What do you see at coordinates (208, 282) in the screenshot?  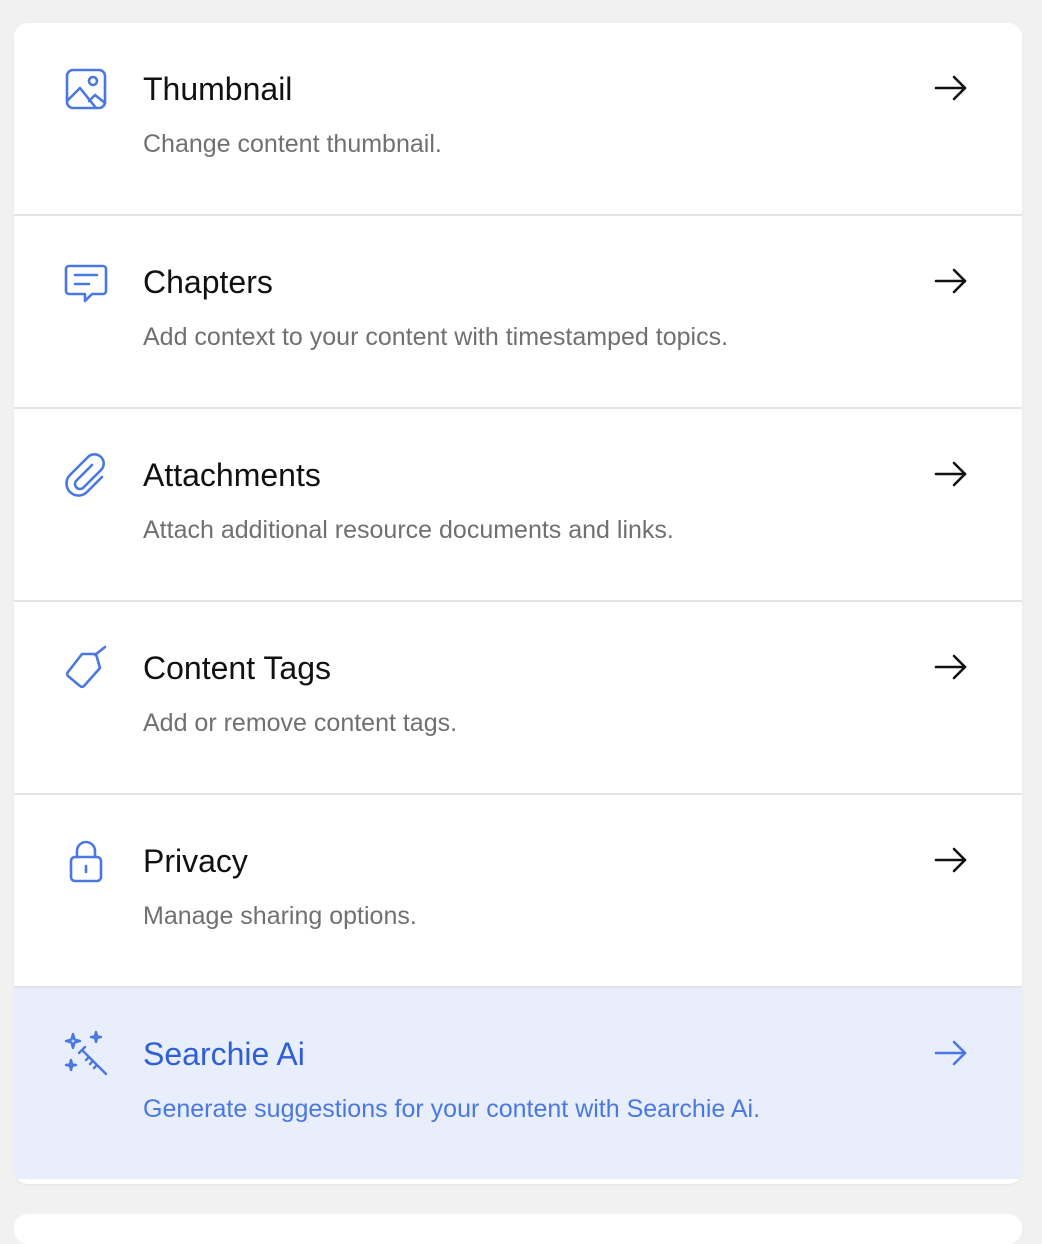 I see `menu-item-title: Chapters` at bounding box center [208, 282].